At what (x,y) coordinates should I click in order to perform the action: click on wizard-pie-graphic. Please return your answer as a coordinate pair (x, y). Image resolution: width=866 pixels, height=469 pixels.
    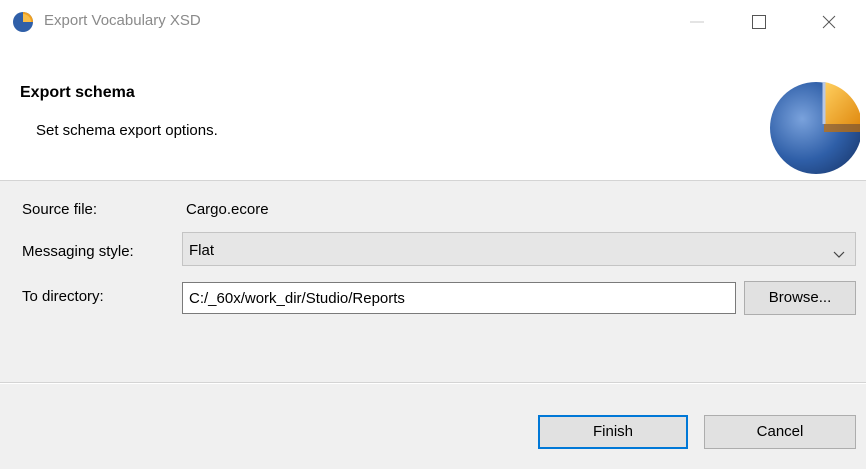
    Looking at the image, I should click on (813, 126).